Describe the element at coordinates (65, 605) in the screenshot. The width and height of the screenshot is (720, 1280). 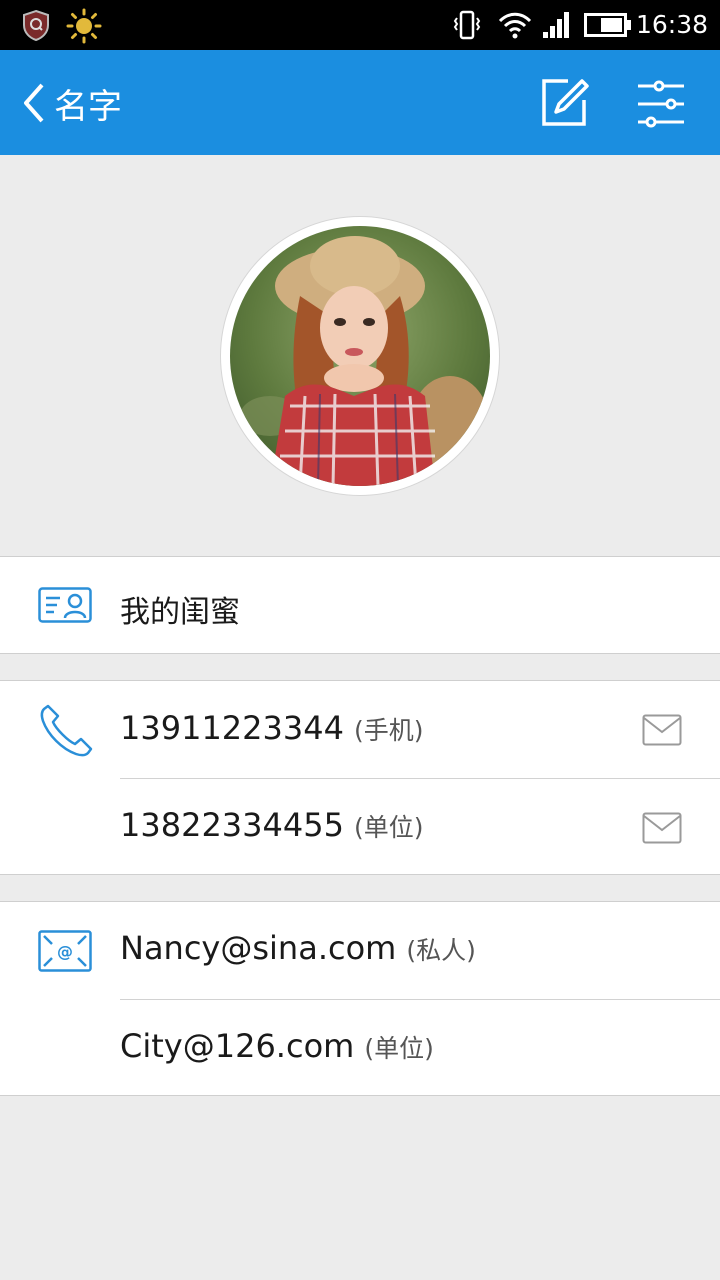
I see `contact-card-icon` at that location.